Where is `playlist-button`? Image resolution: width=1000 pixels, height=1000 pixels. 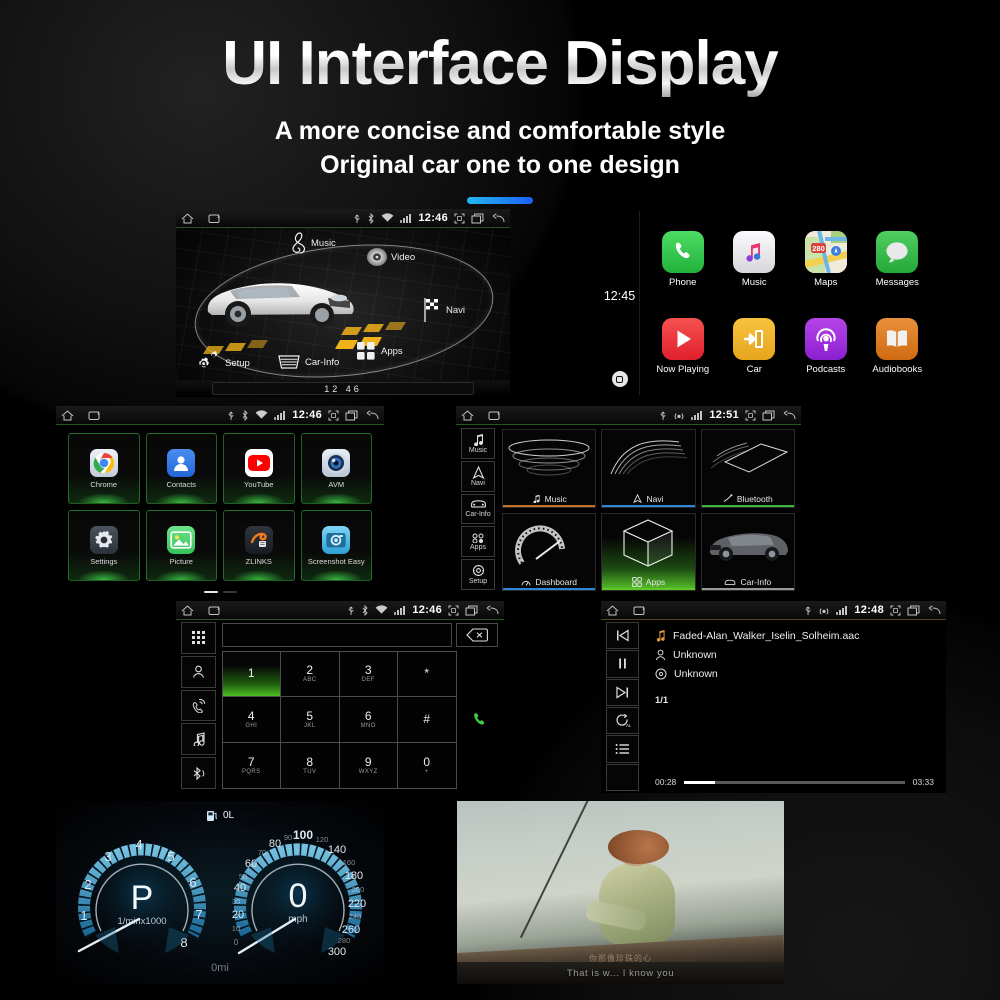
playlist-button is located at coordinates (622, 749).